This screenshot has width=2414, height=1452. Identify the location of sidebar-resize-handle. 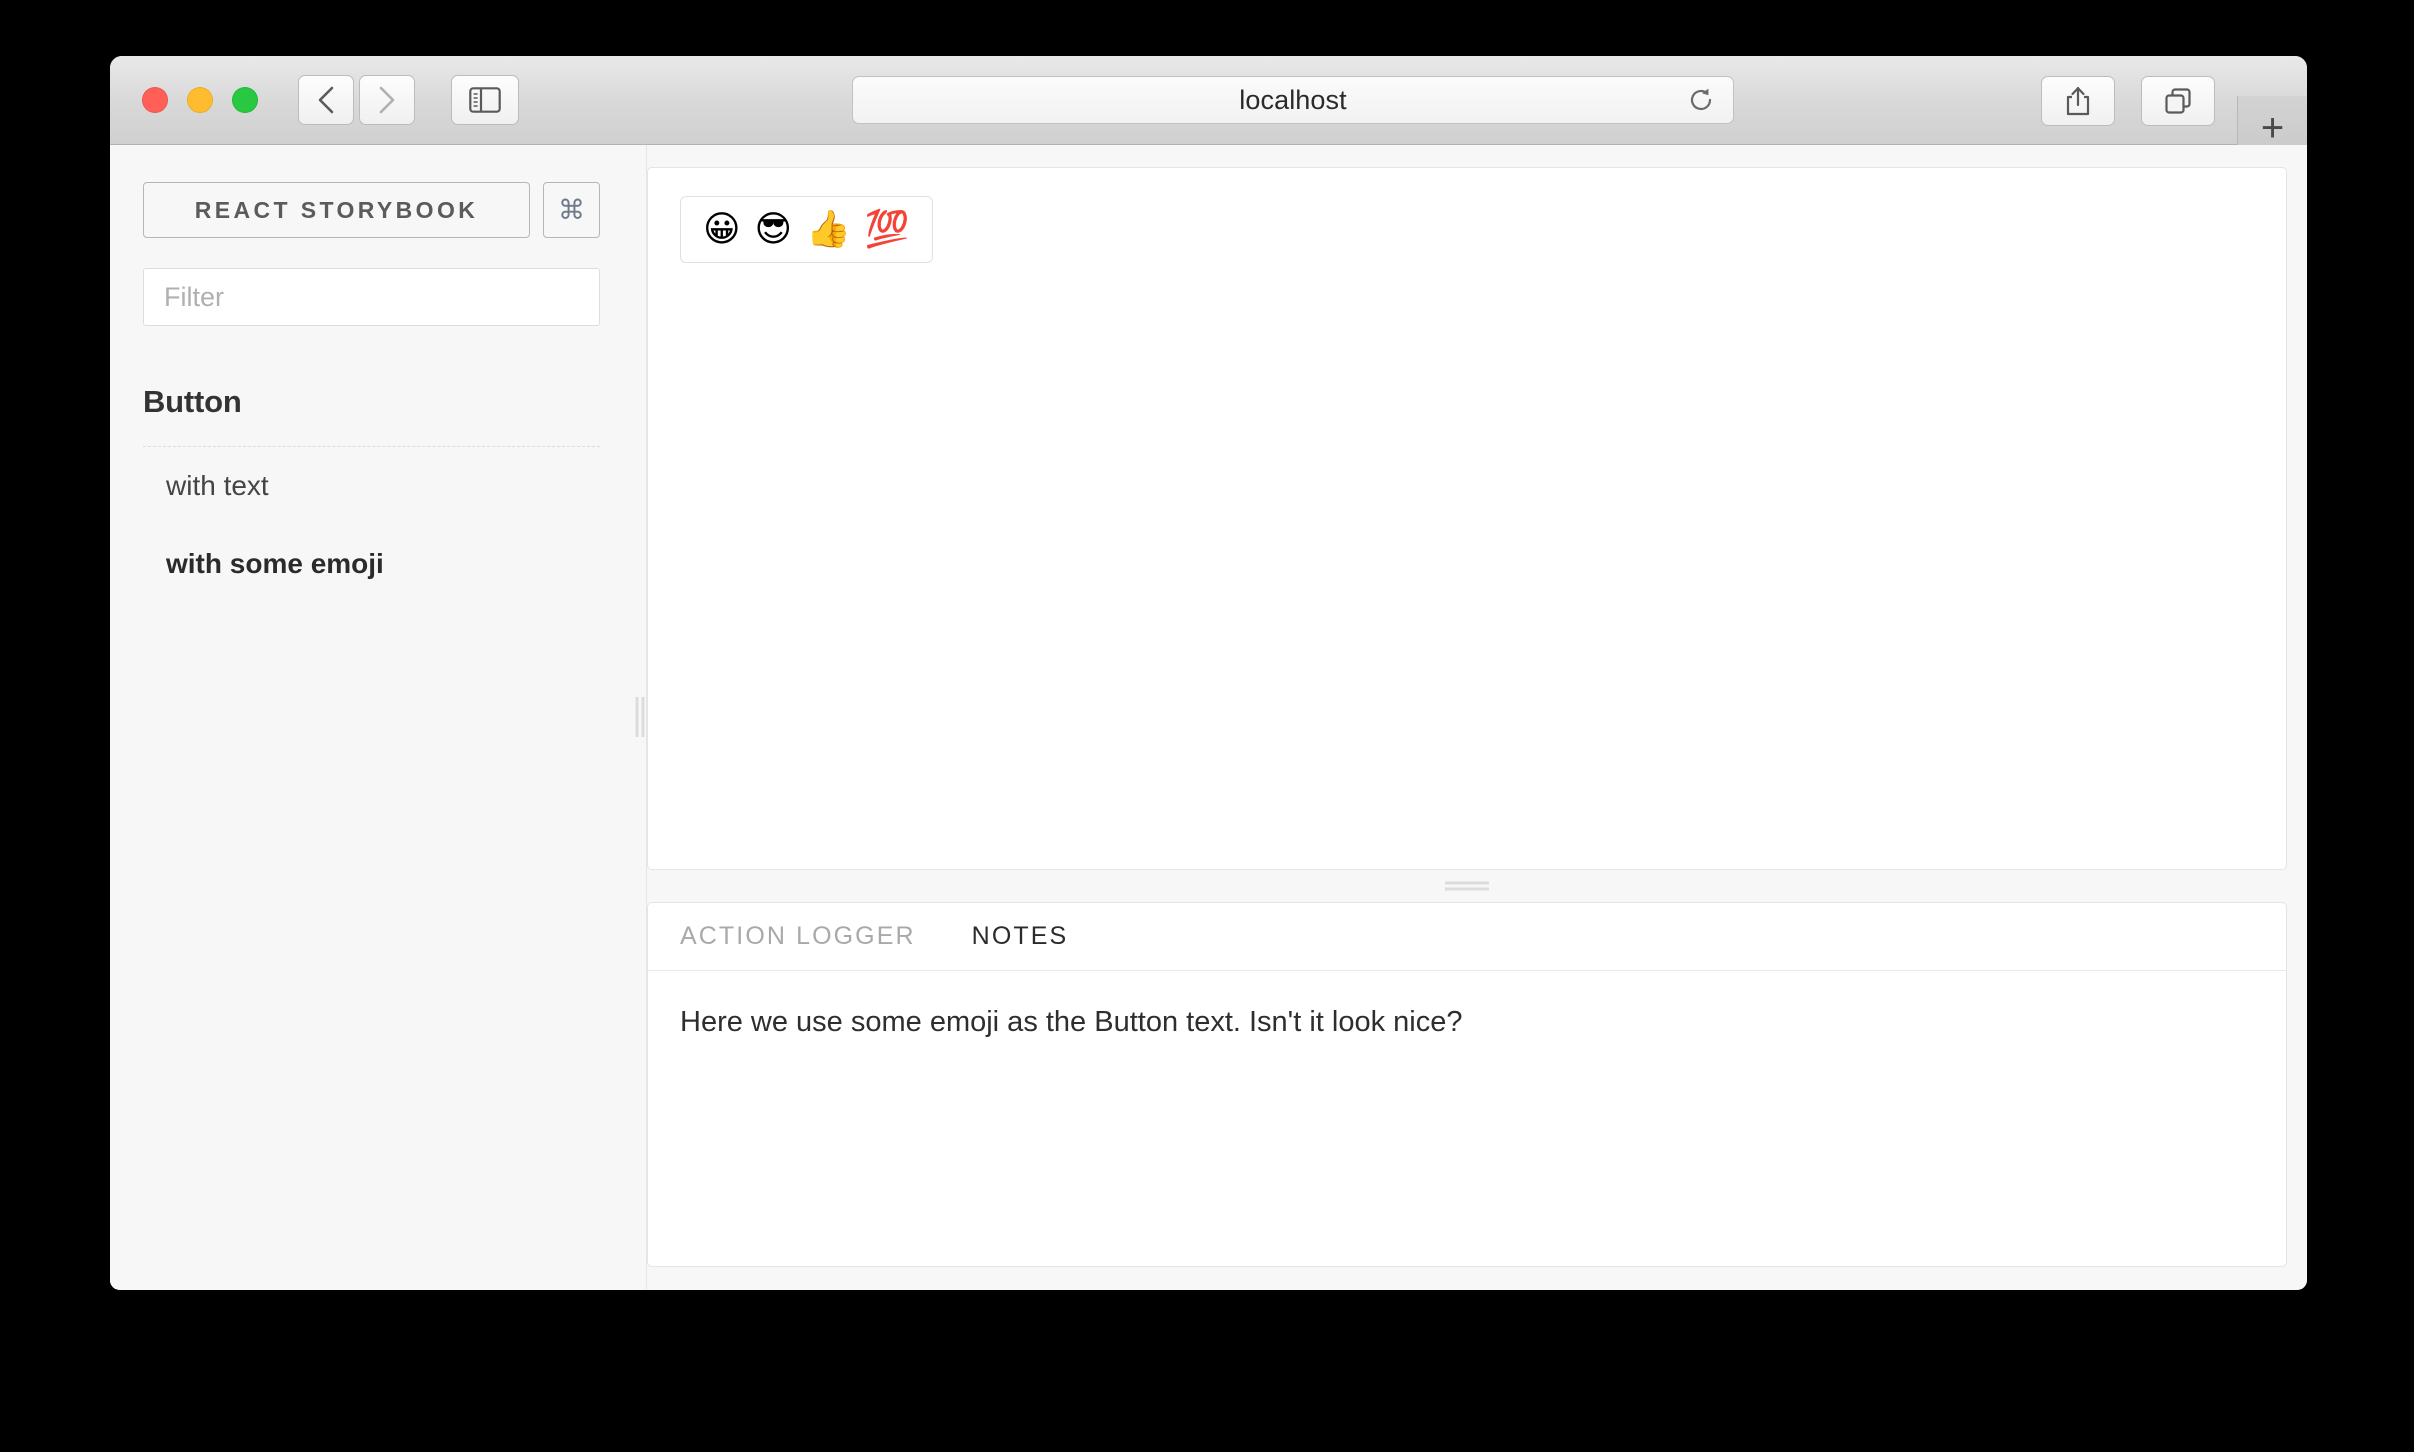
(640, 717).